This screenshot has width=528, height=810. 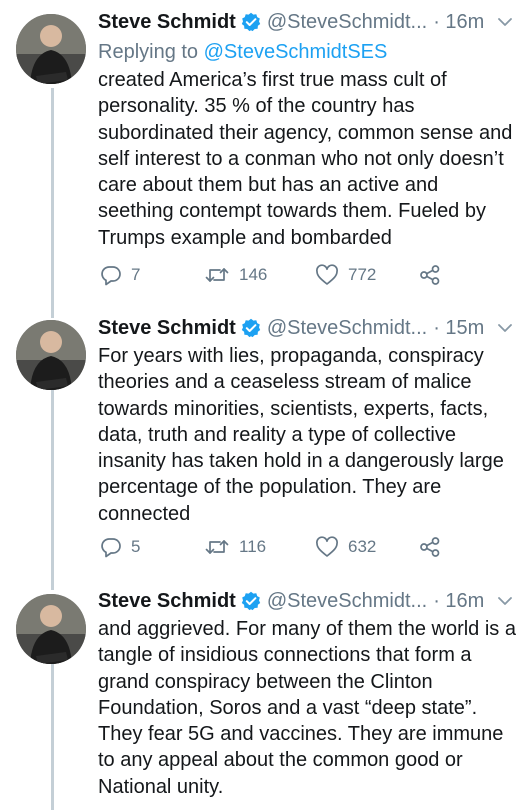 I want to click on tweet-actions: 5 116 632, so click(x=278, y=551).